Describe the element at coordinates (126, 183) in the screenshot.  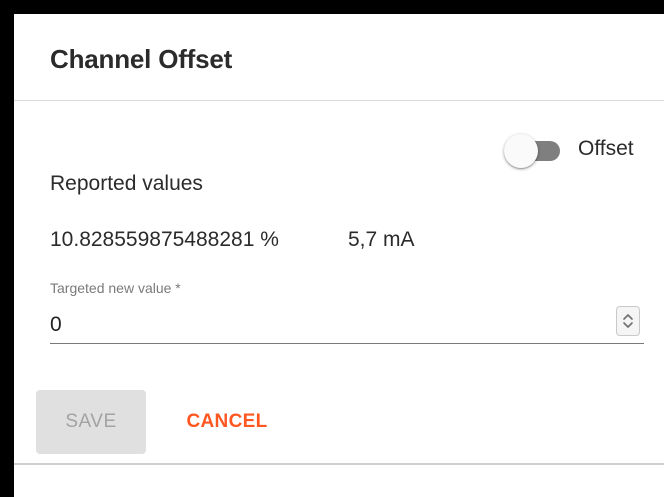
I see `reported-values-label: Reported values` at that location.